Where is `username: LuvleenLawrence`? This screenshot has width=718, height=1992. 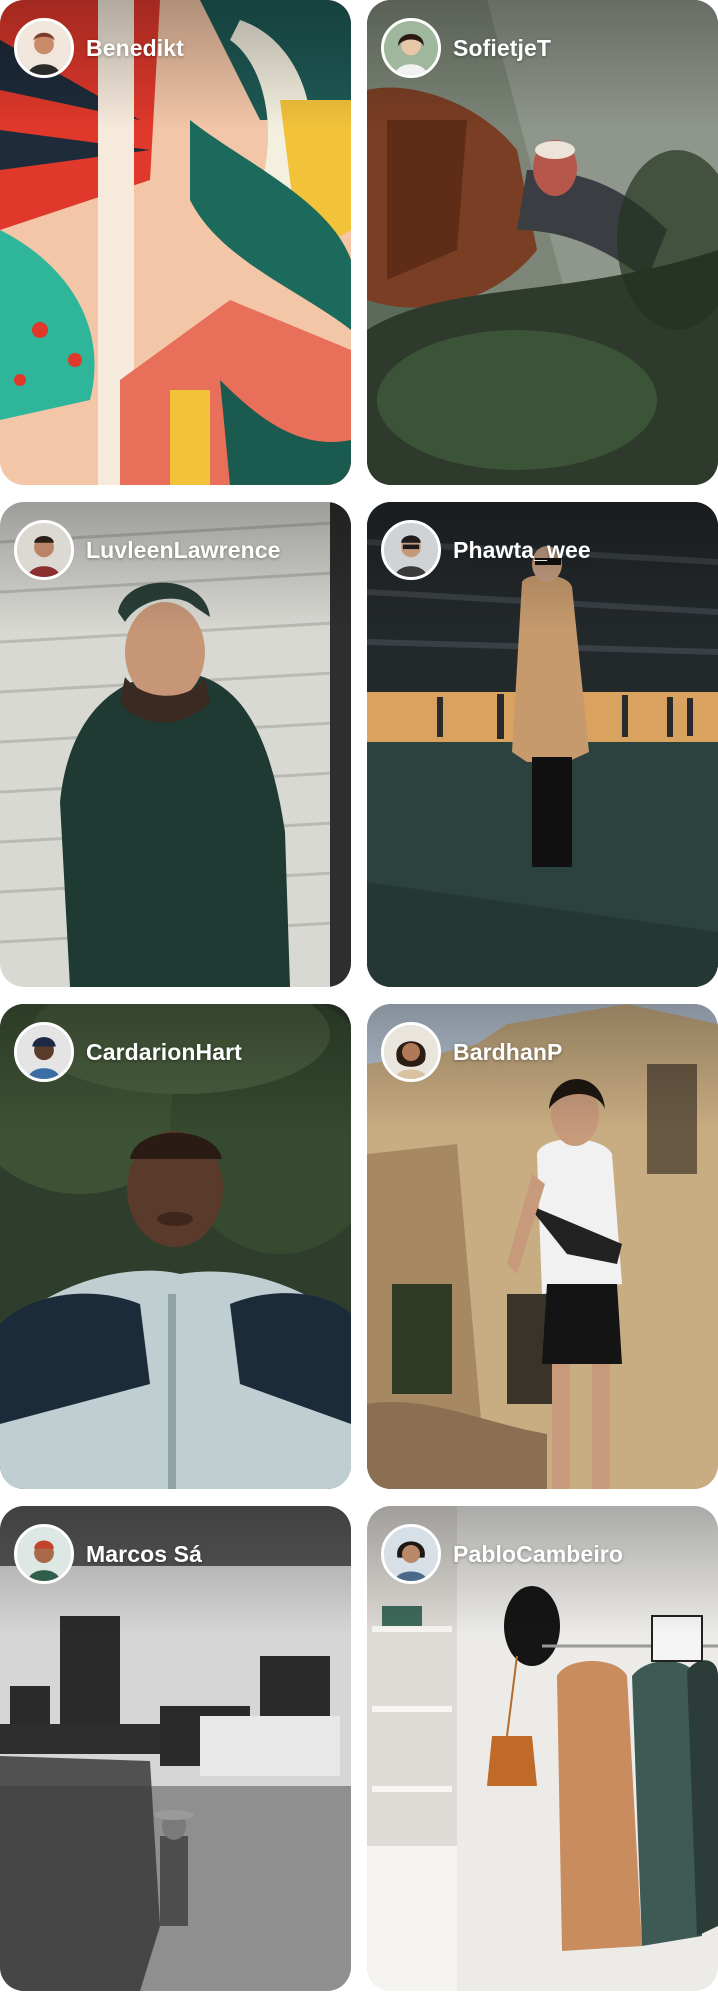
username: LuvleenLawrence is located at coordinates (183, 550).